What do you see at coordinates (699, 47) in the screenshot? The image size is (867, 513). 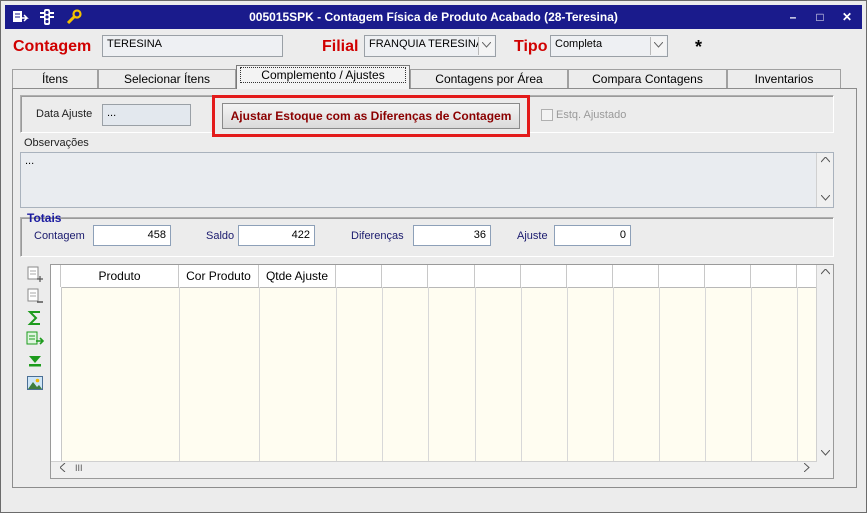 I see `modified-indicator: *` at bounding box center [699, 47].